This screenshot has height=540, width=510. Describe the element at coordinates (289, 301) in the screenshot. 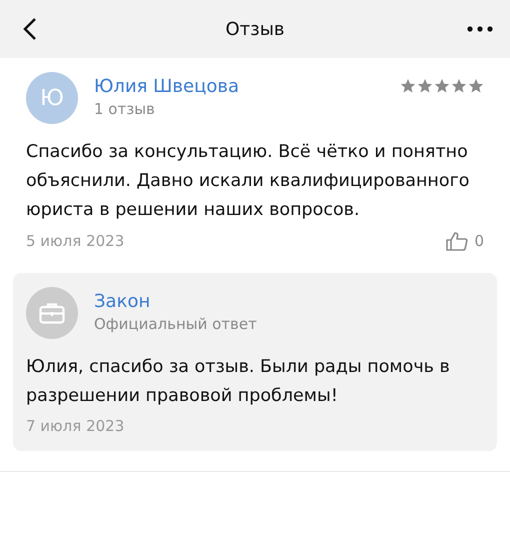

I see `company-name: Закон` at that location.